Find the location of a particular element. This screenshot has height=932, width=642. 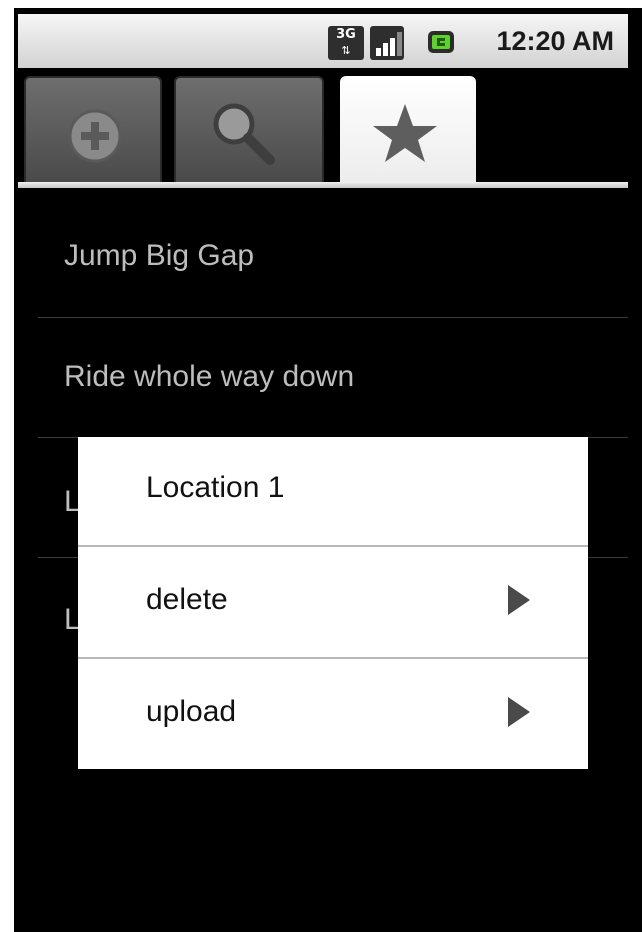

tab-add is located at coordinates (93, 130).